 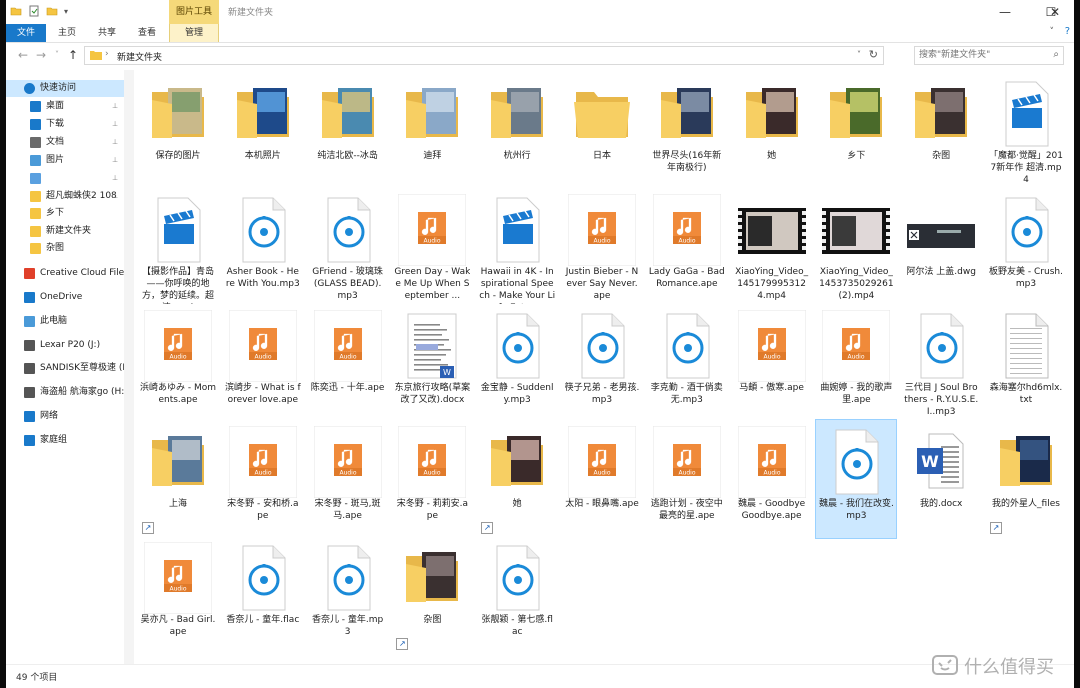 I want to click on search-icon: ⌕, so click(x=1056, y=54).